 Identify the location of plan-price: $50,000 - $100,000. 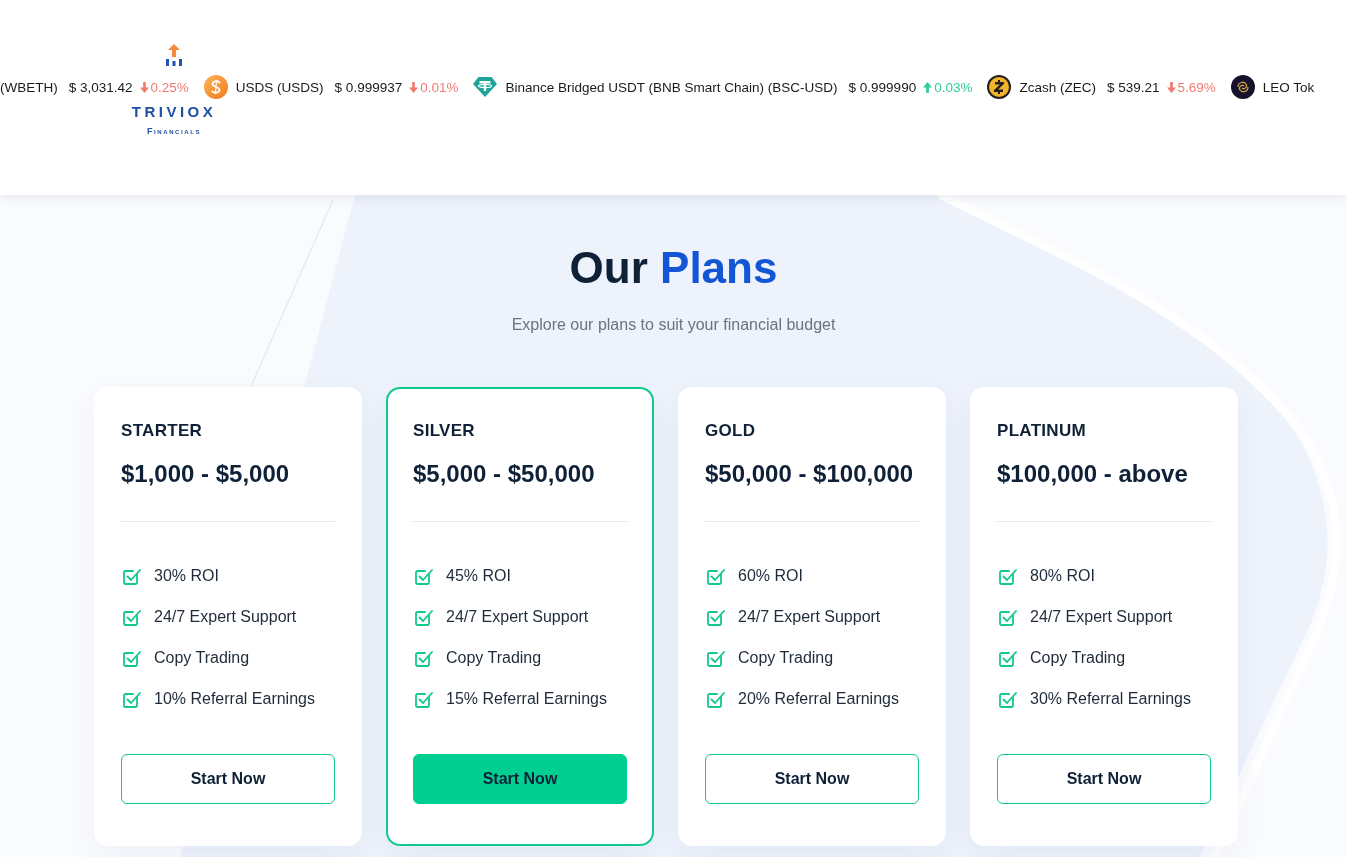
(810, 474).